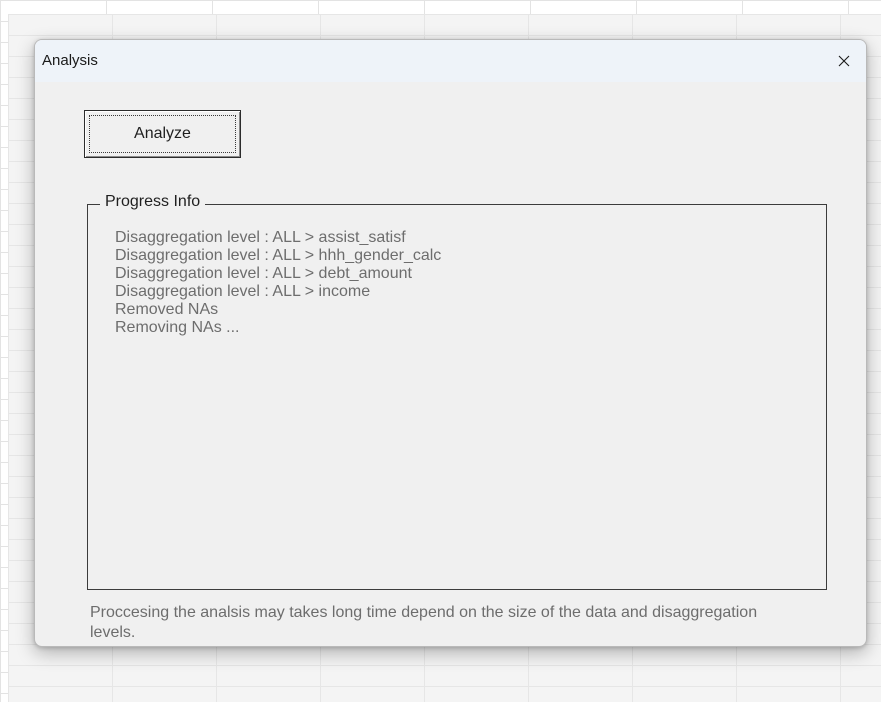  What do you see at coordinates (167, 309) in the screenshot?
I see `log-line: Removed NAs` at bounding box center [167, 309].